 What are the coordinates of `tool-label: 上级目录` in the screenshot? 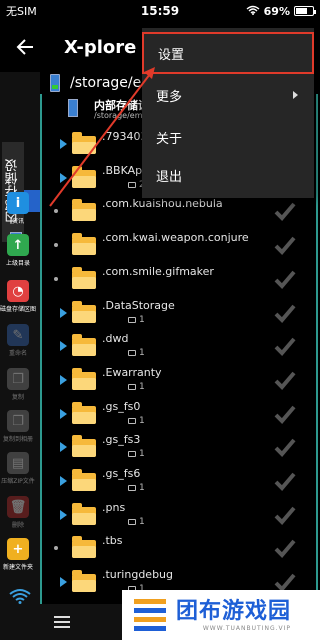 It's located at (17, 263).